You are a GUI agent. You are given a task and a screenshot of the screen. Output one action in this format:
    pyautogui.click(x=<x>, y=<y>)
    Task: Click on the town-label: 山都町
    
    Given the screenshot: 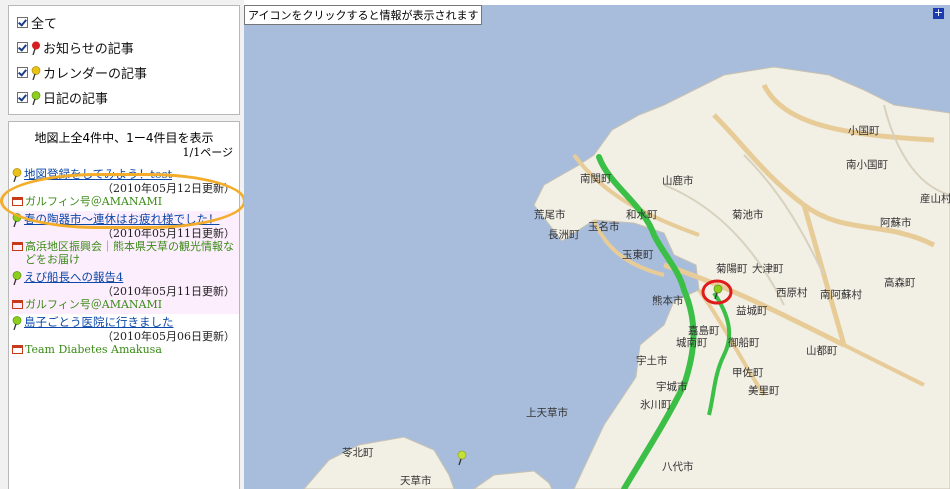 What is the action you would take?
    pyautogui.click(x=822, y=351)
    